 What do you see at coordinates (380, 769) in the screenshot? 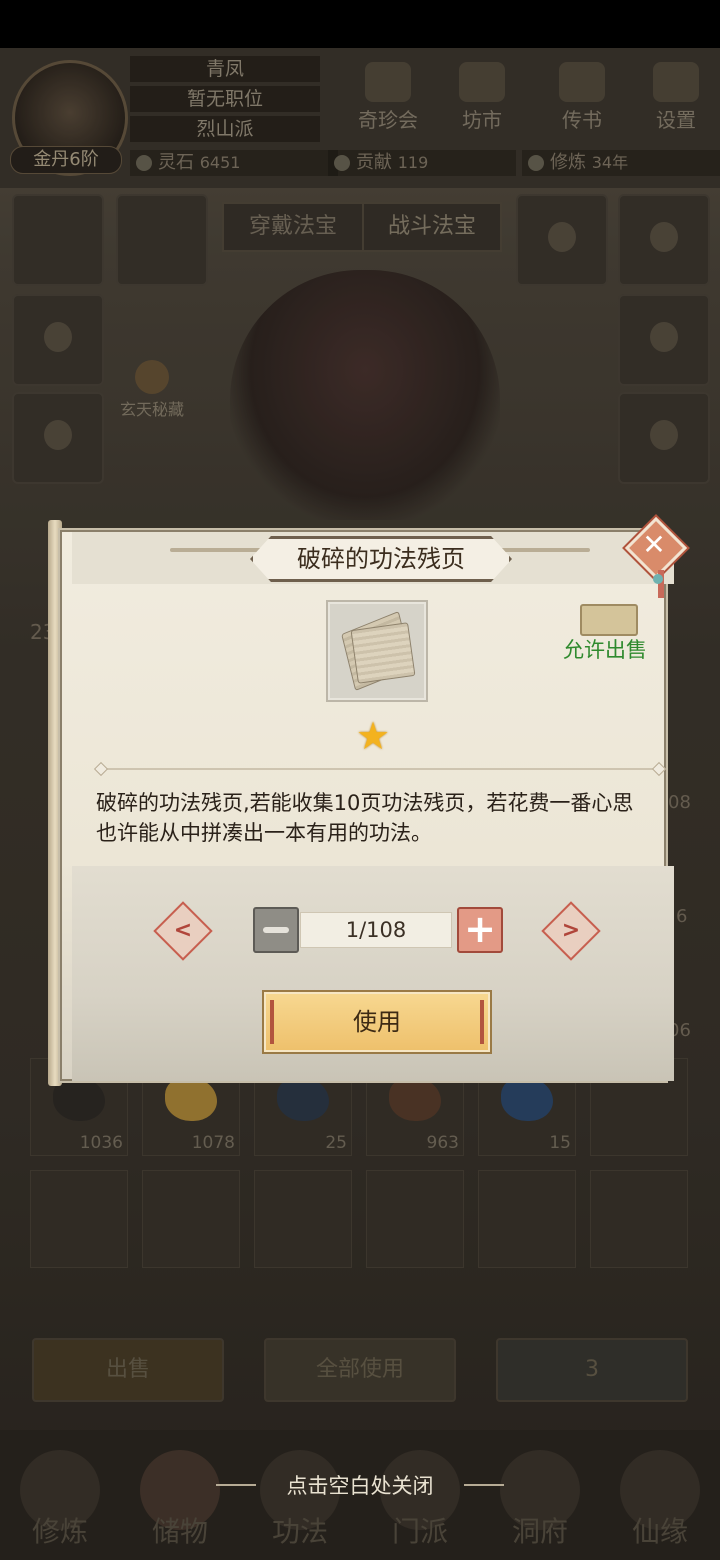
I see `divider` at bounding box center [380, 769].